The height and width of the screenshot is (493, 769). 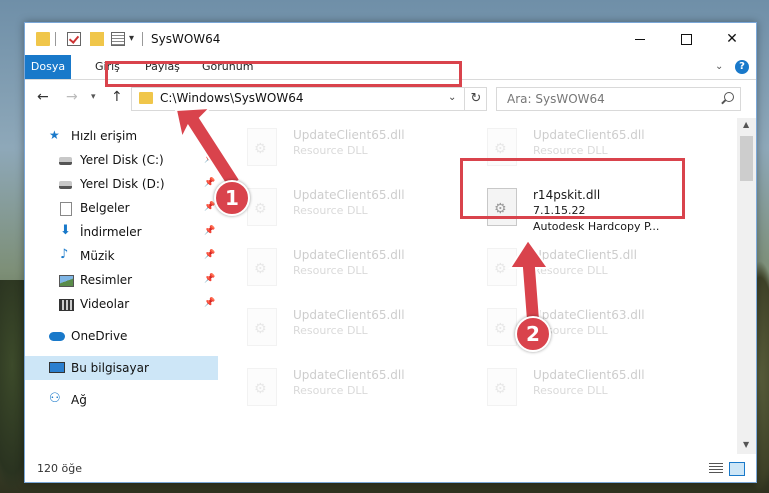 What do you see at coordinates (208, 148) in the screenshot?
I see `arrow-to-address-bar` at bounding box center [208, 148].